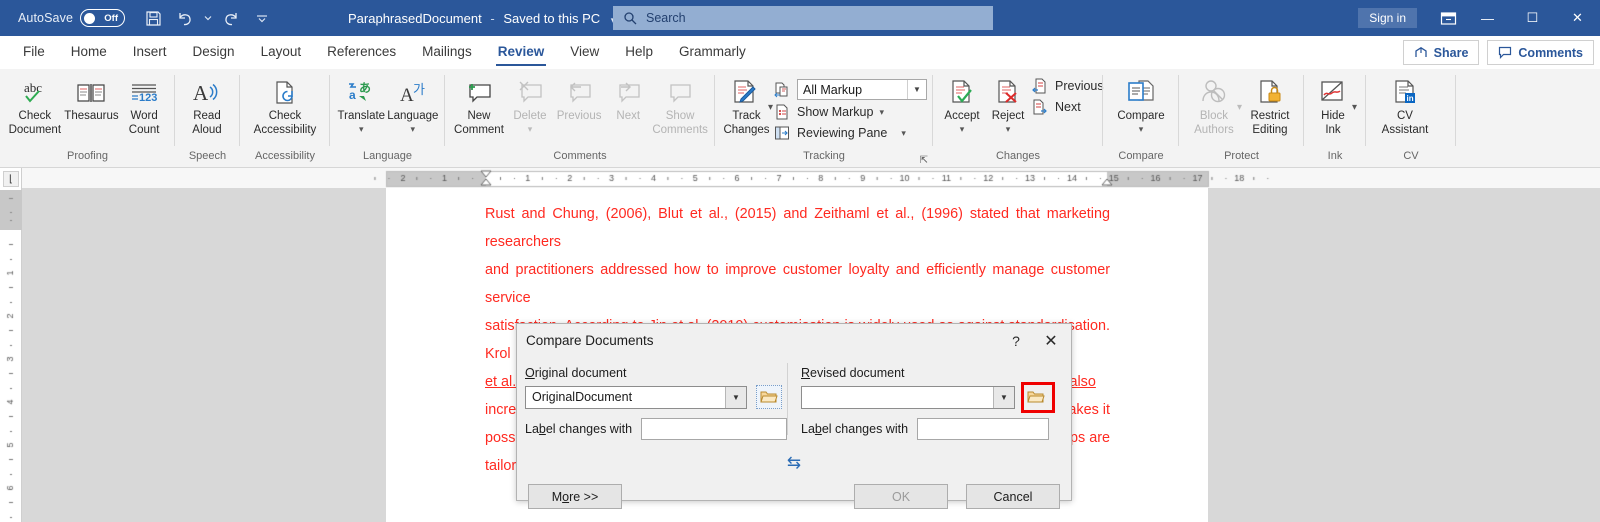 The height and width of the screenshot is (522, 1600). Describe the element at coordinates (530, 129) in the screenshot. I see `delete-comment-chevron-down-icon: ▾` at that location.